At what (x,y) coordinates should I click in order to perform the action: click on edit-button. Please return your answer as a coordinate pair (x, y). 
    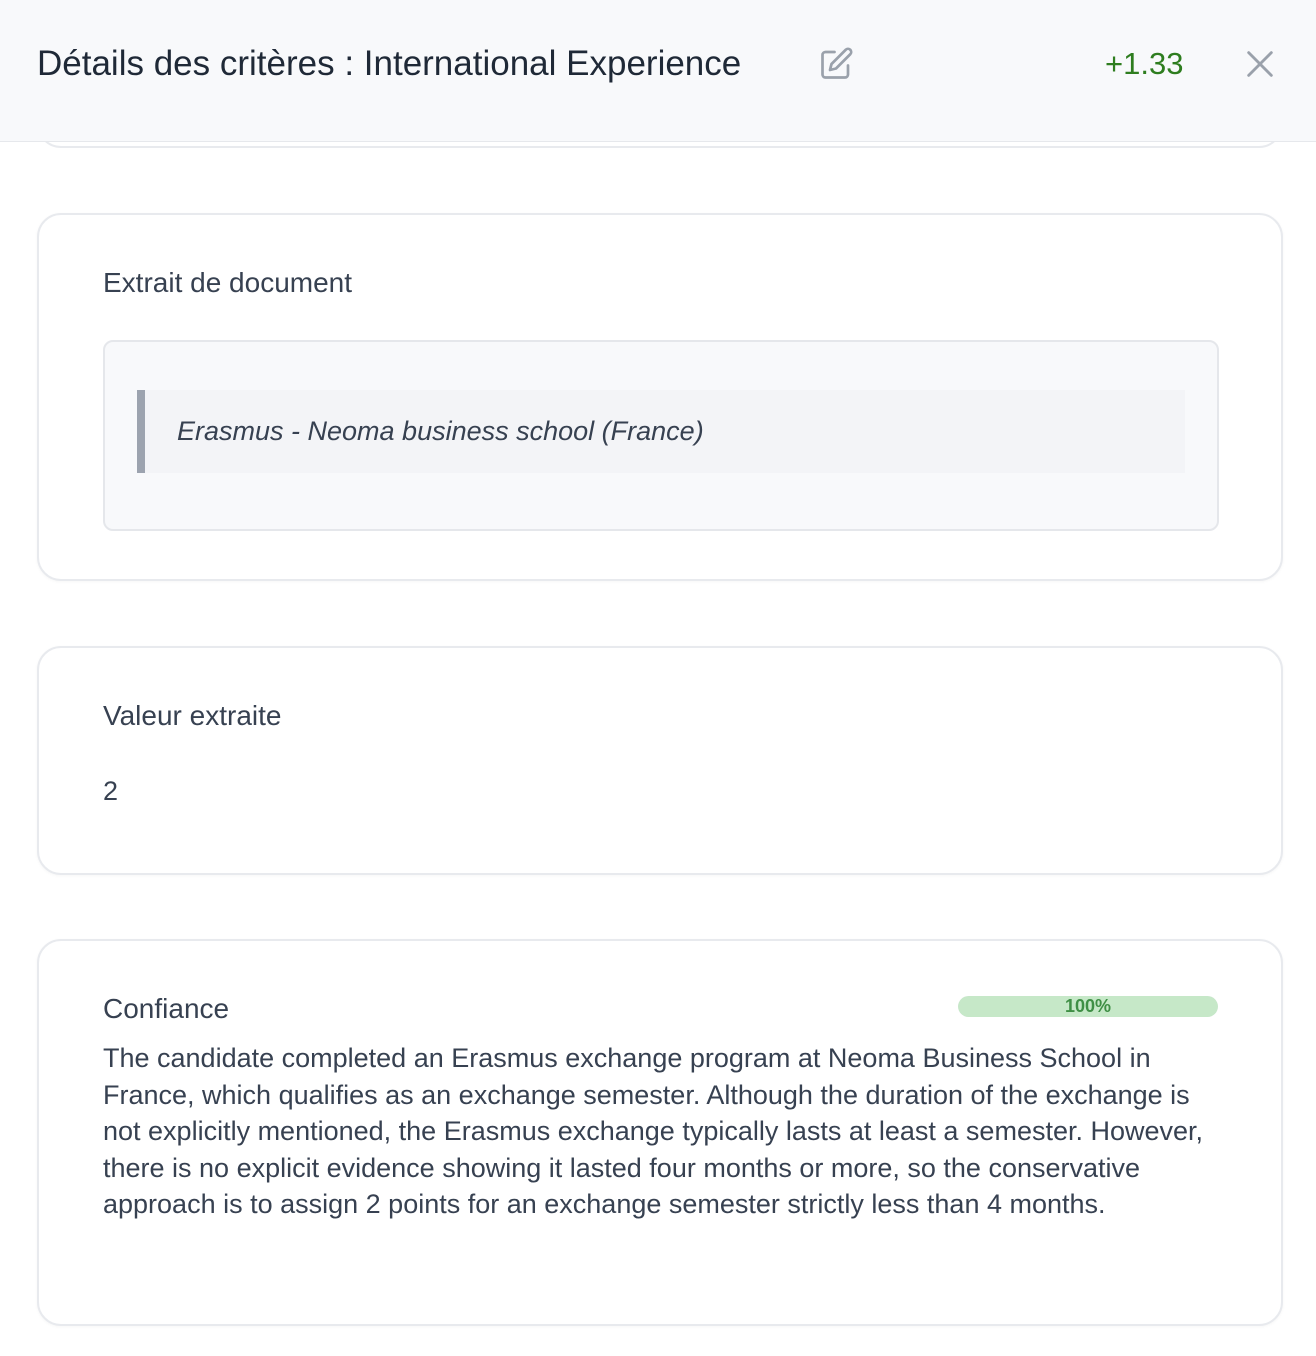
    Looking at the image, I should click on (836, 64).